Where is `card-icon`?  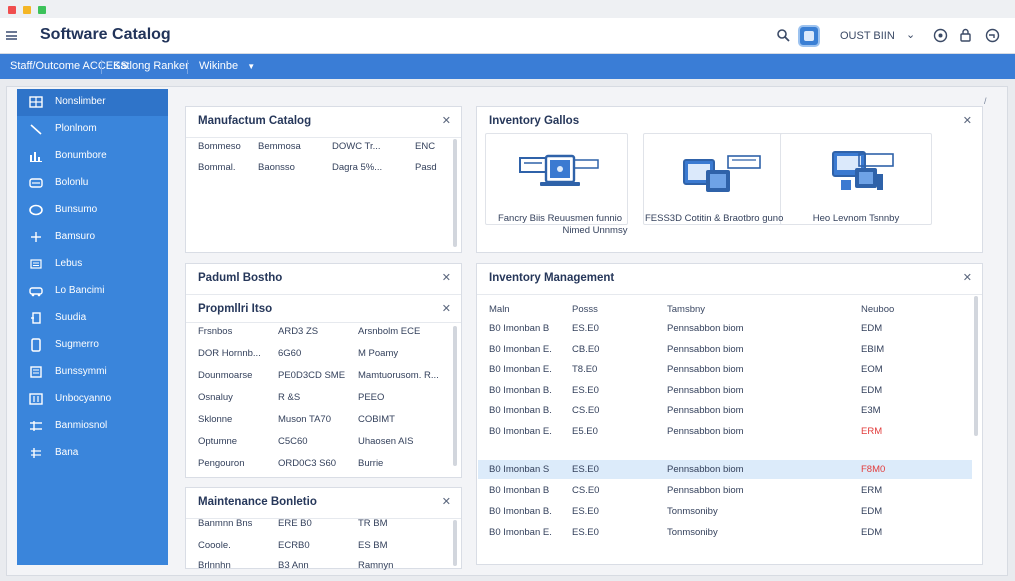
card-icon is located at coordinates (36, 183).